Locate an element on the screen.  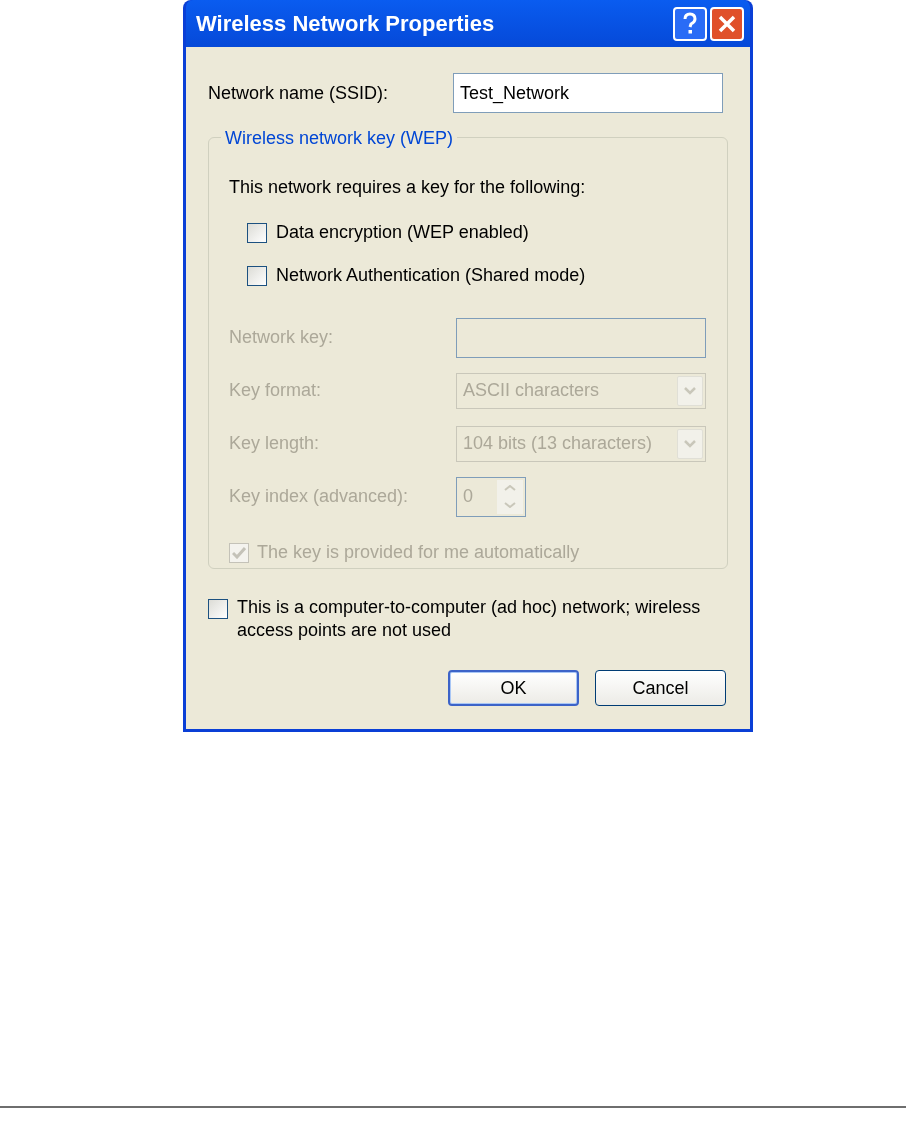
checkbox-label: This is a computer-to-computer (ad hoc) network; wireless access points are not used is located at coordinates (469, 619).